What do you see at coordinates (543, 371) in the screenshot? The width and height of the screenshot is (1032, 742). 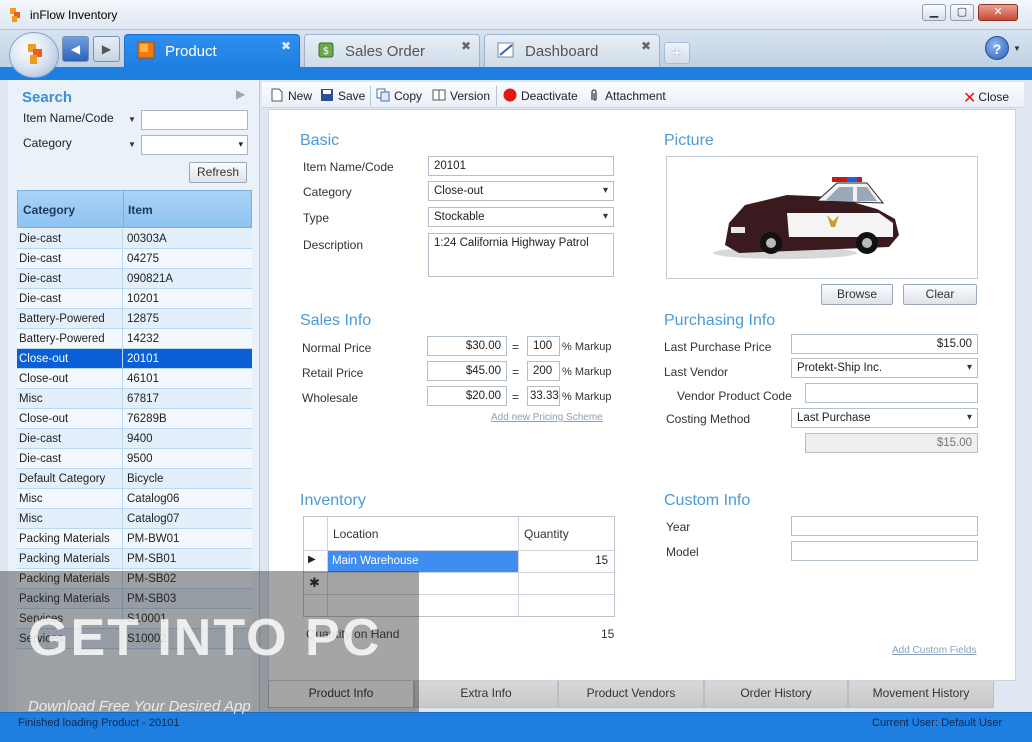 I see `retail-markup-input: 200` at bounding box center [543, 371].